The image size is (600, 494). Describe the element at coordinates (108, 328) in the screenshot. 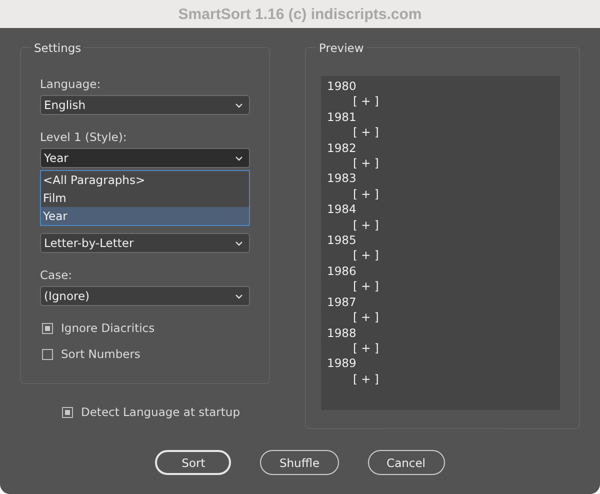

I see `checkbox-label: Ignore Diacritics` at that location.